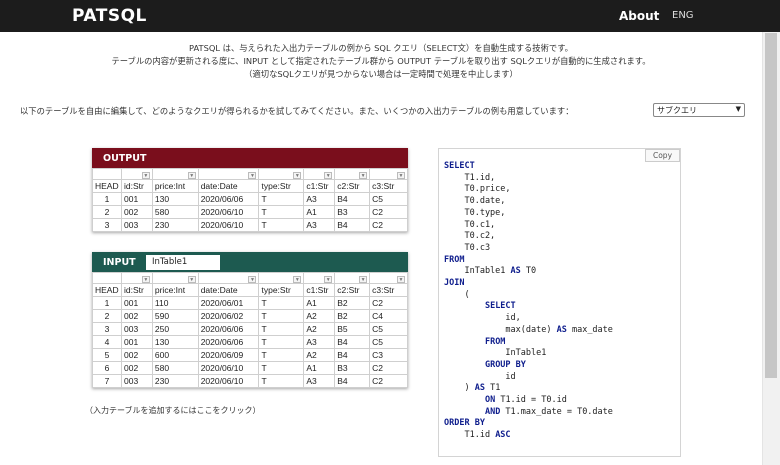  I want to click on table-cell: 250, so click(175, 329).